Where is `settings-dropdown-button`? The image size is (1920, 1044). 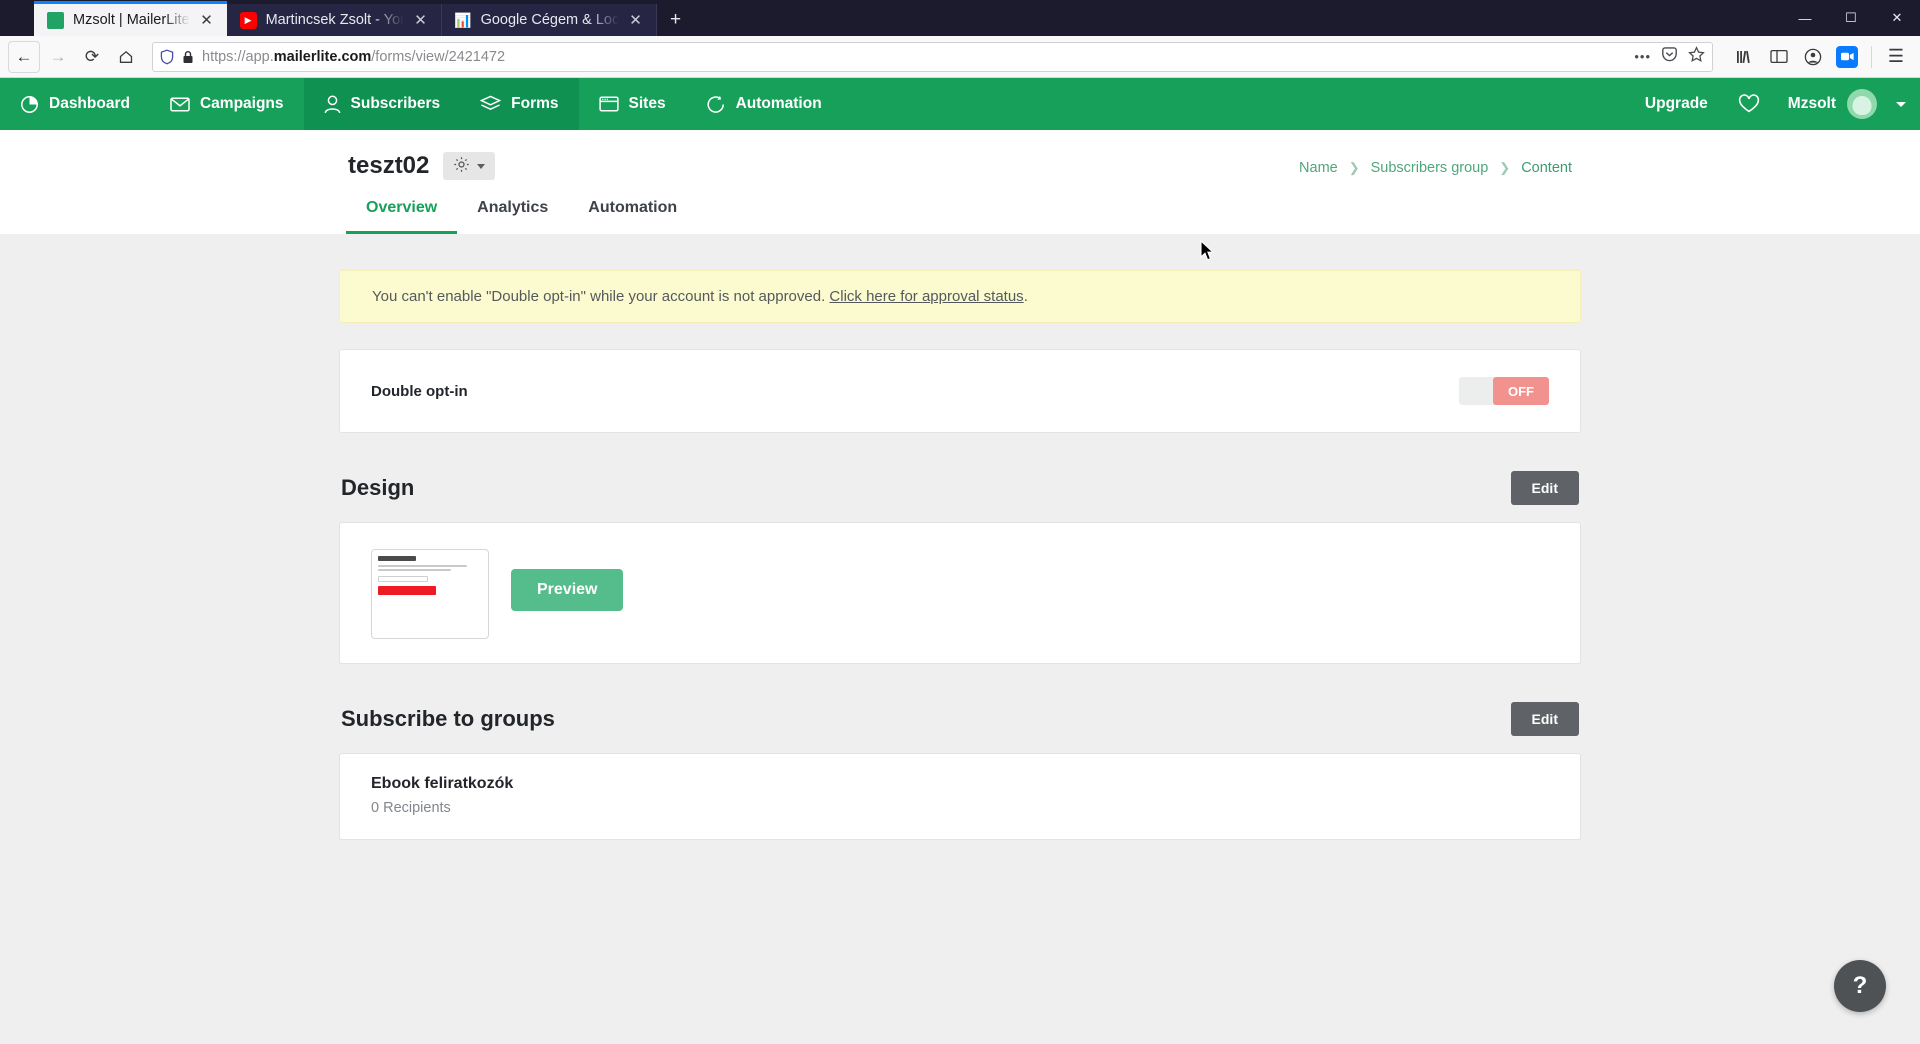 settings-dropdown-button is located at coordinates (469, 166).